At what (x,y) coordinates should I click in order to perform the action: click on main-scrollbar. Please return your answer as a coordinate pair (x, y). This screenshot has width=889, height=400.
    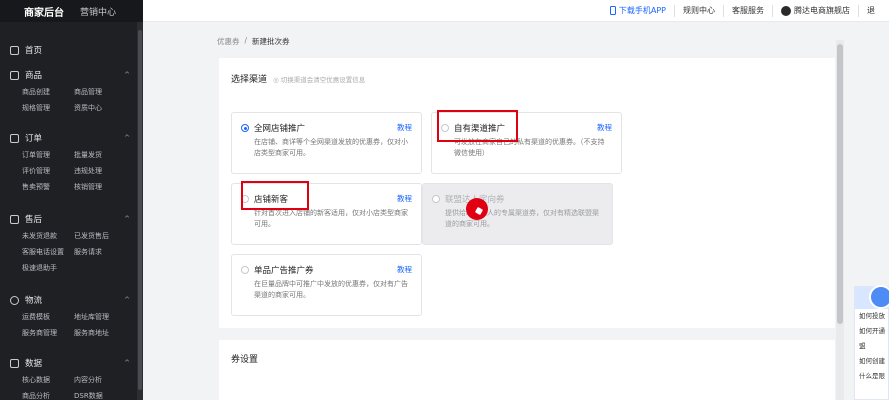
    Looking at the image, I should click on (840, 220).